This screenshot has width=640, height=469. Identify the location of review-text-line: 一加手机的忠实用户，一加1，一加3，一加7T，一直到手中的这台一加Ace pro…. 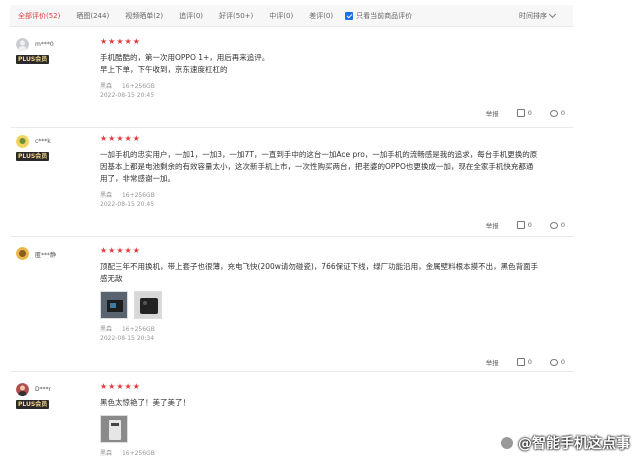
(319, 154).